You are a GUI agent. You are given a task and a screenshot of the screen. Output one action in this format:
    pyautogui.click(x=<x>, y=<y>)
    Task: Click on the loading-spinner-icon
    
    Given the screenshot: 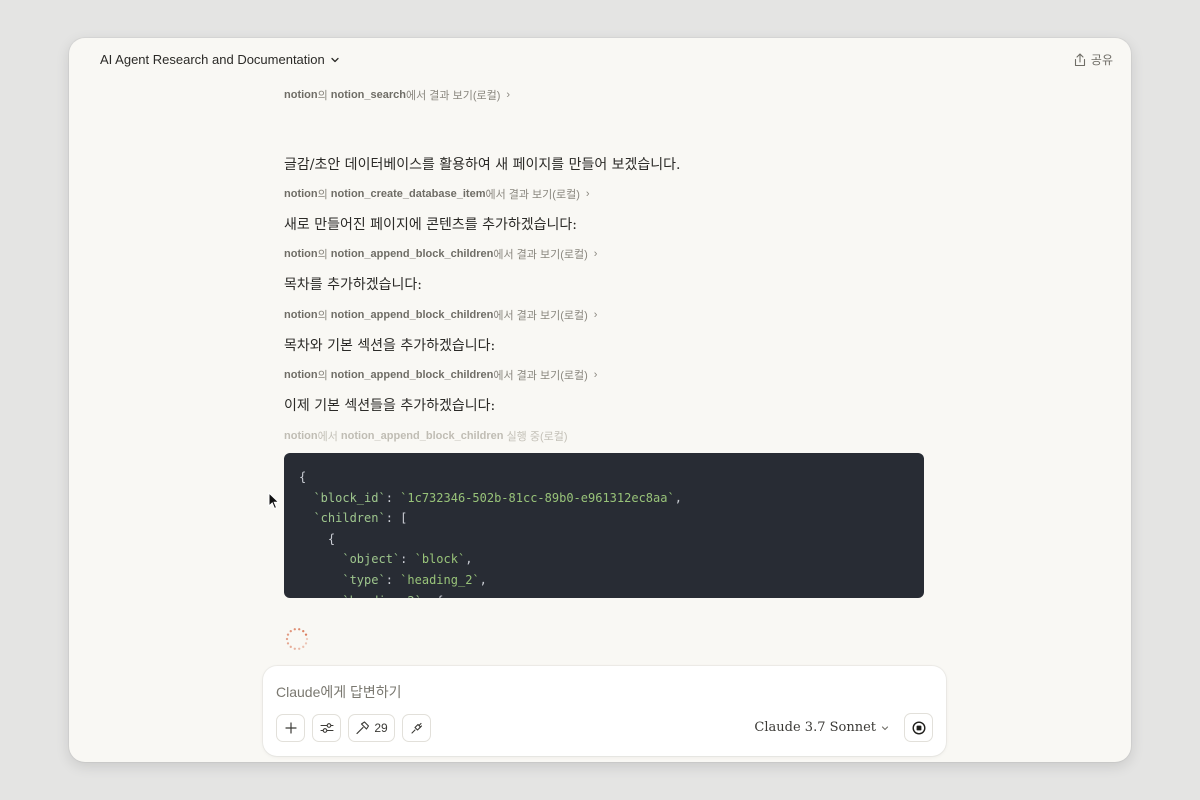 What is the action you would take?
    pyautogui.click(x=297, y=639)
    